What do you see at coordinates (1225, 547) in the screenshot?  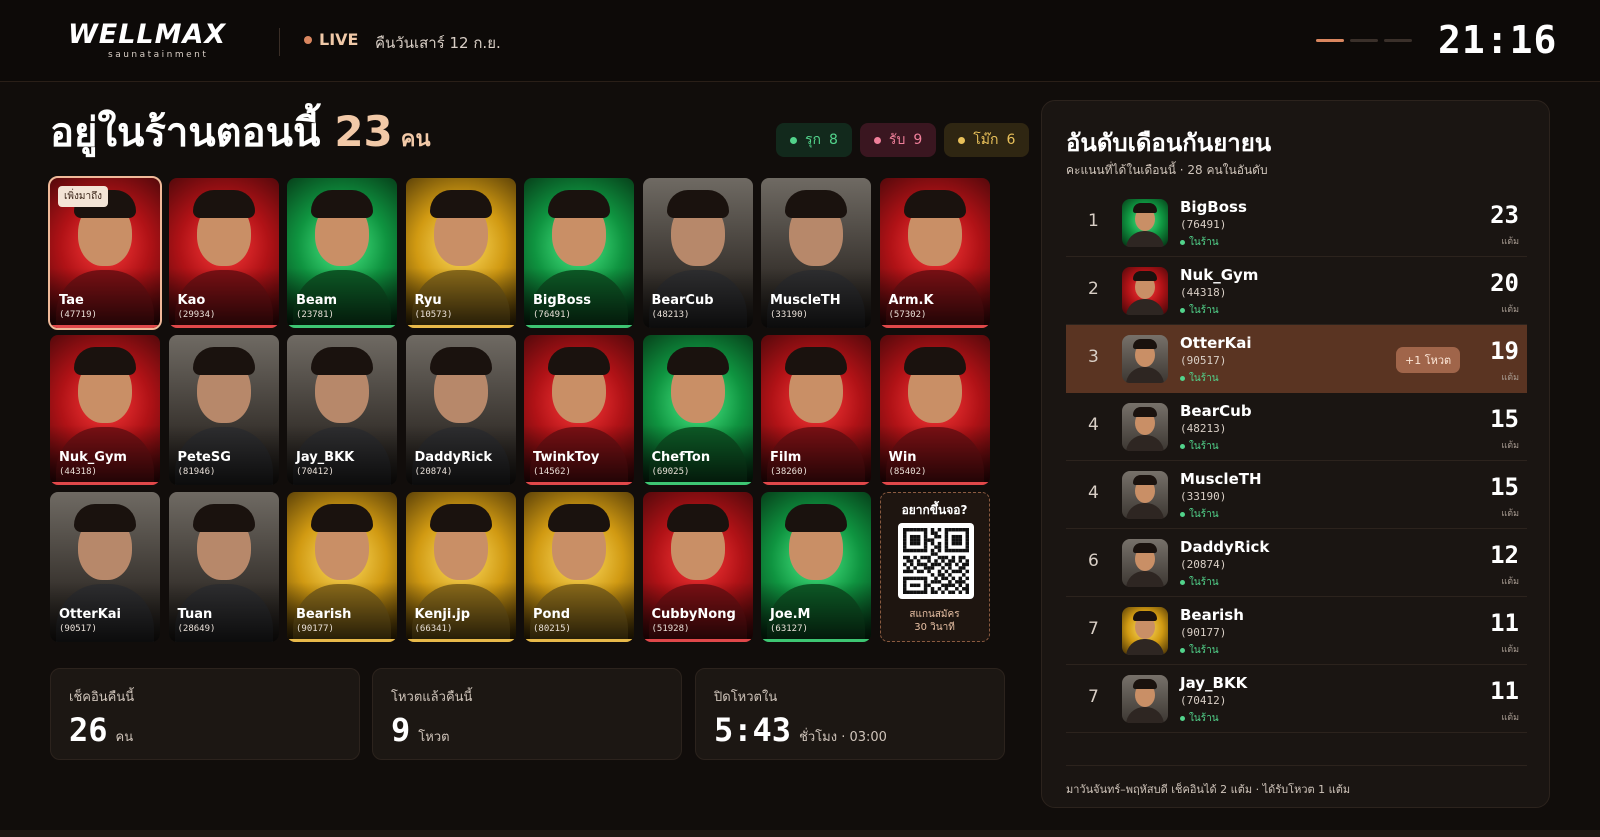 I see `rank-name: DaddyRick` at bounding box center [1225, 547].